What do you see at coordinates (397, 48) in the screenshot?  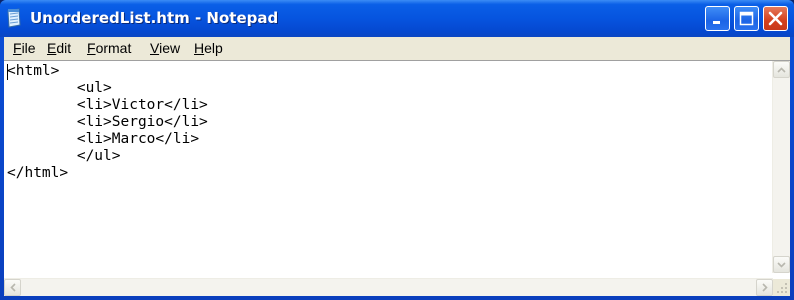 I see `menu-bar: File Edit Format View Help` at bounding box center [397, 48].